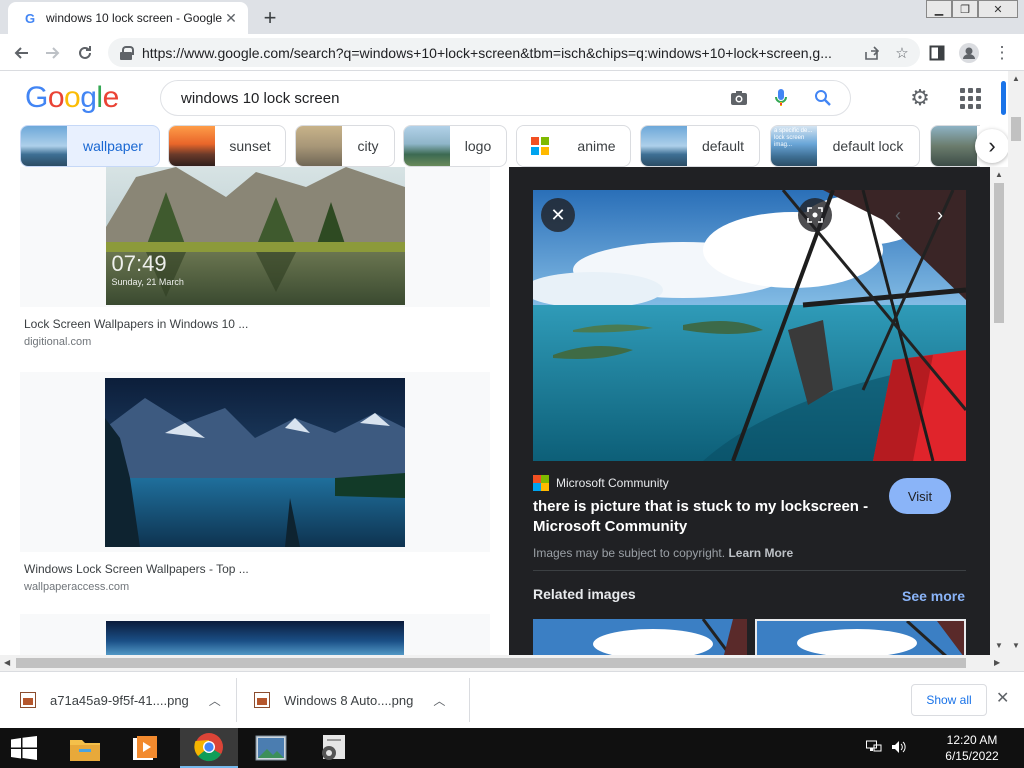 The image size is (1024, 768). What do you see at coordinates (898, 215) in the screenshot?
I see `previous-image-icon: ‹` at bounding box center [898, 215].